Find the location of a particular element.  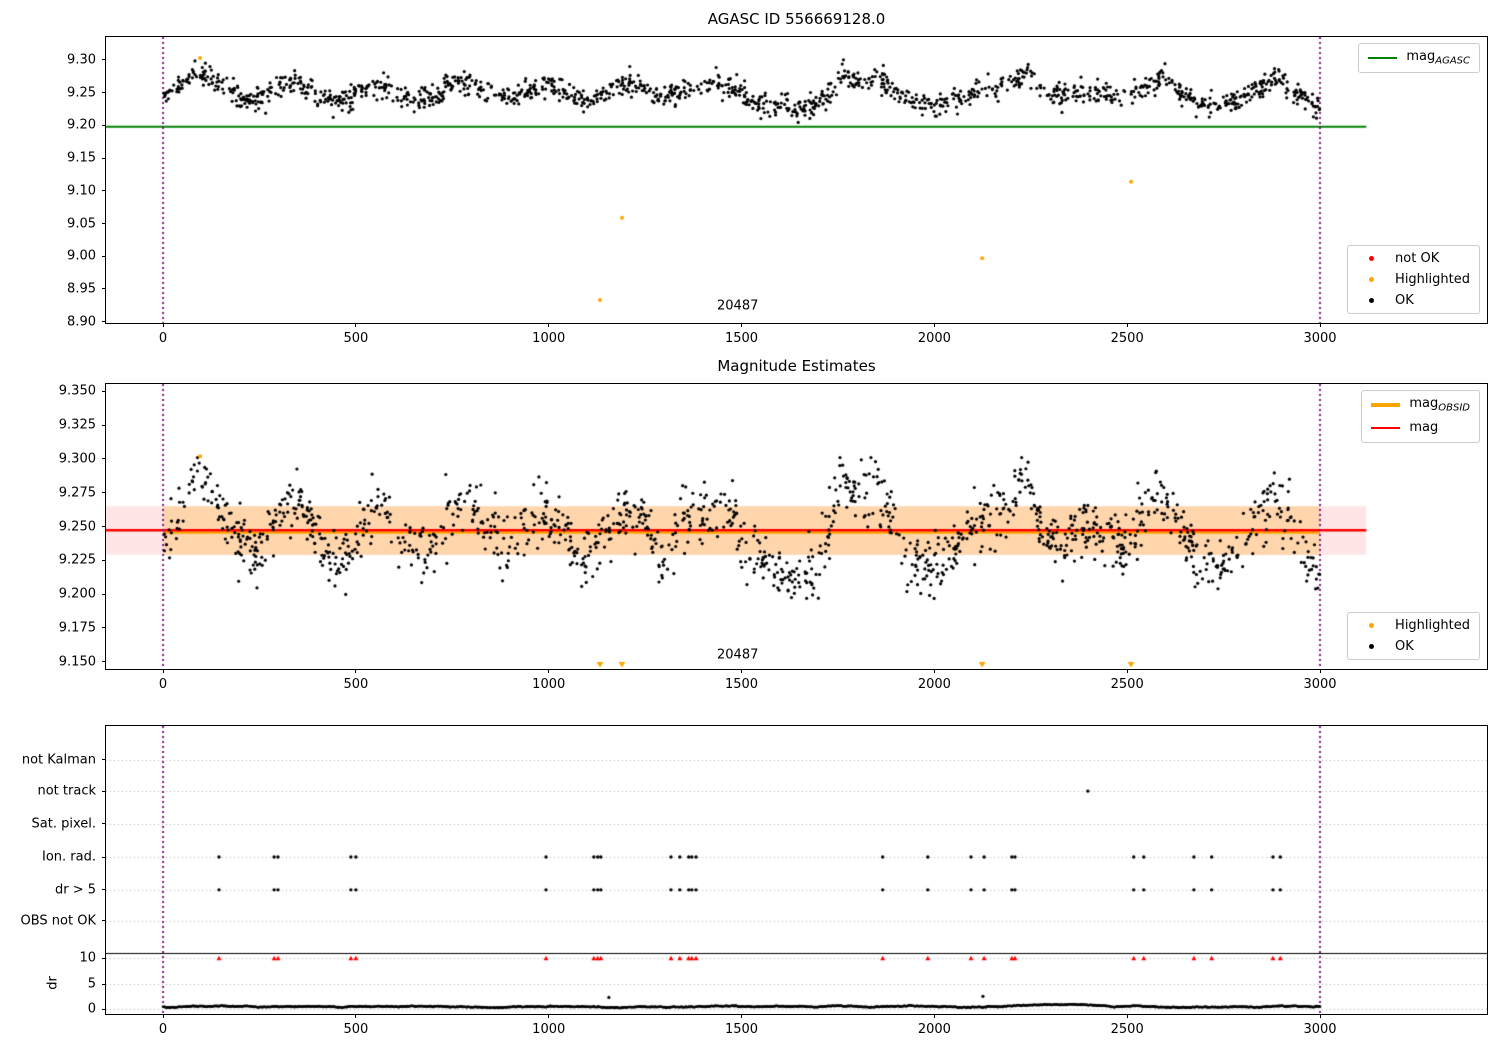

y-tick-label: 9.25 is located at coordinates (81, 93).